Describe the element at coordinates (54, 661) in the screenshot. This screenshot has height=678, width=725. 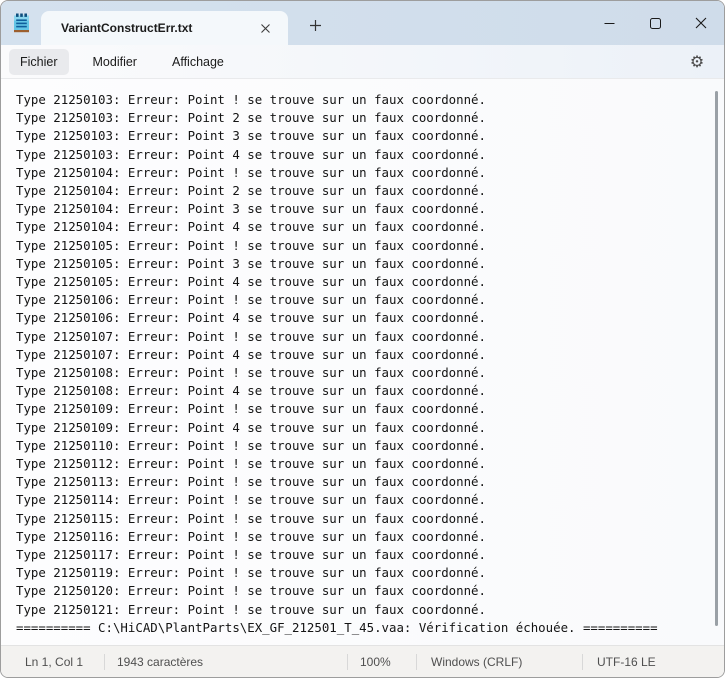
I see `cursor-position: Ln 1, Col 1` at that location.